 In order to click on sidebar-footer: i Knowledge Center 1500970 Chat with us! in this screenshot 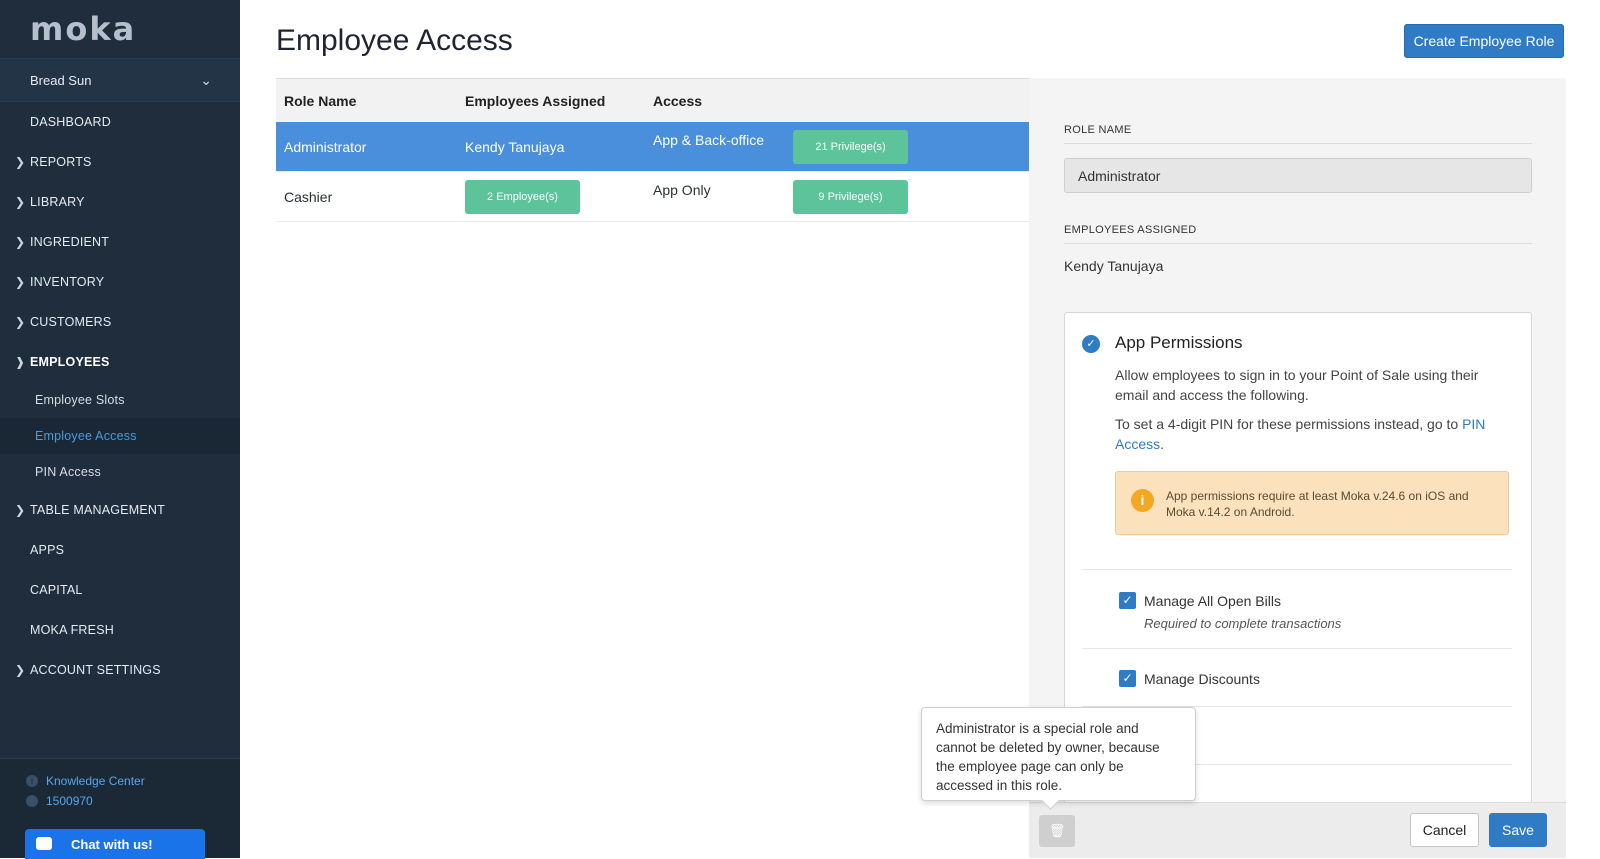, I will do `click(120, 808)`.